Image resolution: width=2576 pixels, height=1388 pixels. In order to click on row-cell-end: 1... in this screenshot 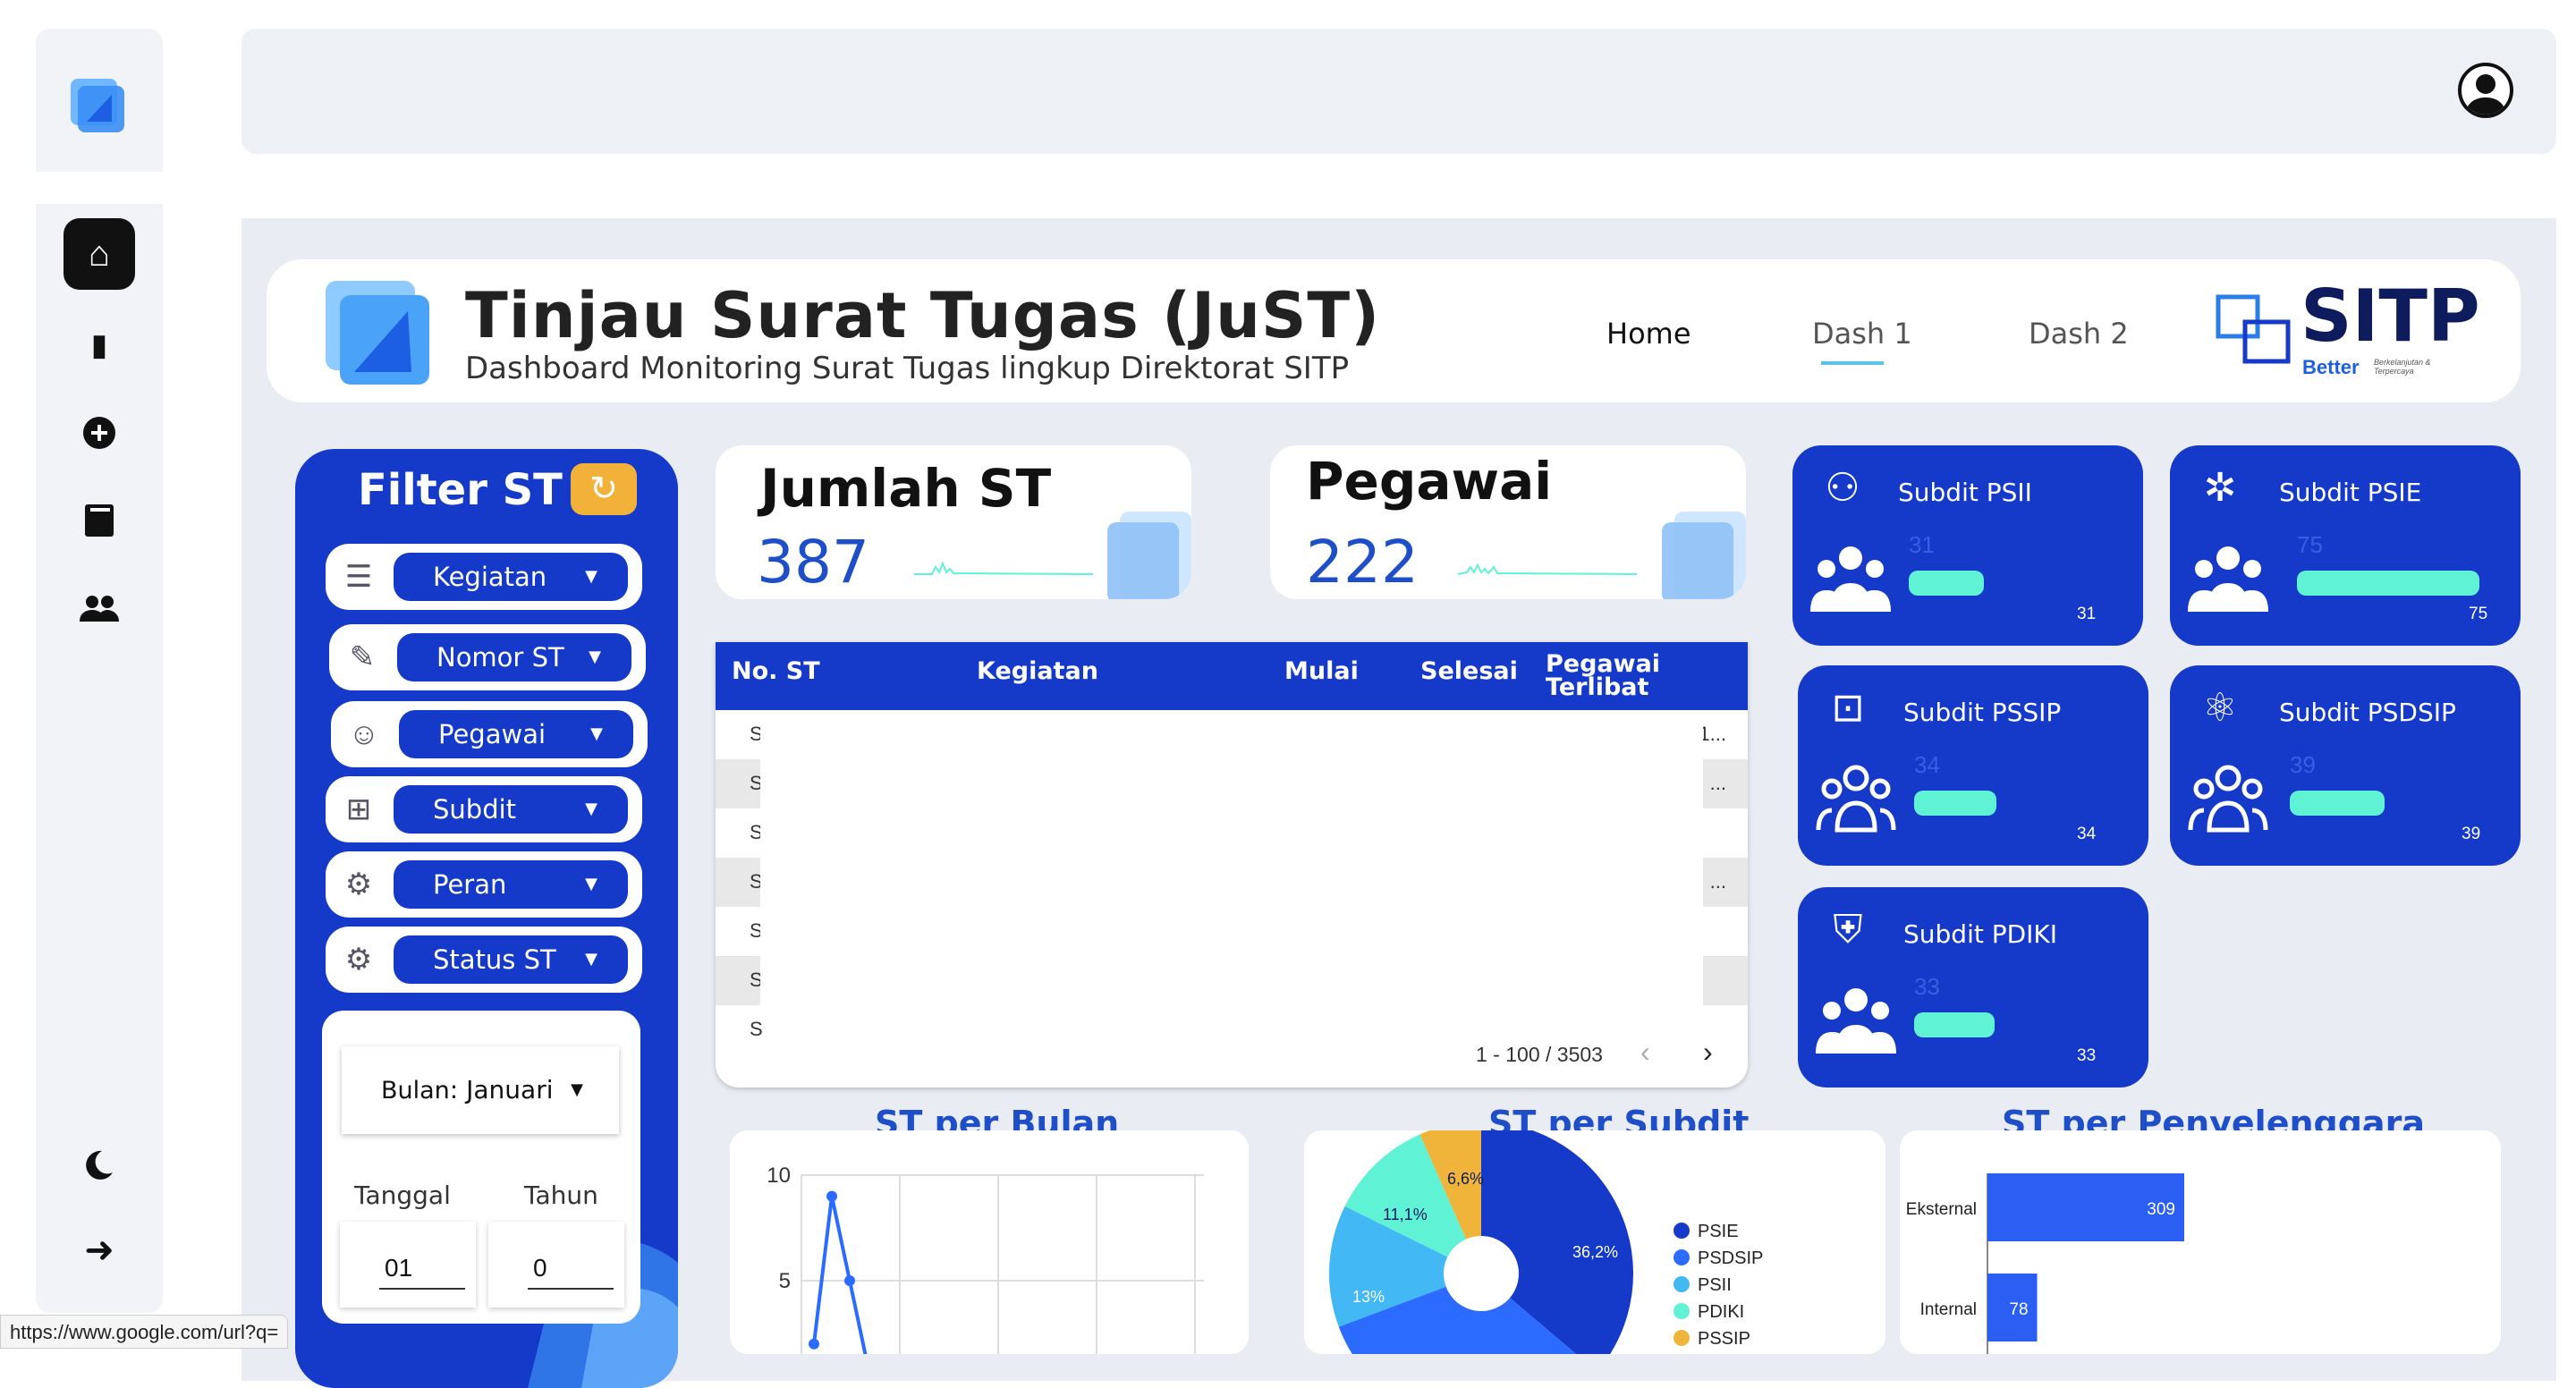, I will do `click(1712, 734)`.